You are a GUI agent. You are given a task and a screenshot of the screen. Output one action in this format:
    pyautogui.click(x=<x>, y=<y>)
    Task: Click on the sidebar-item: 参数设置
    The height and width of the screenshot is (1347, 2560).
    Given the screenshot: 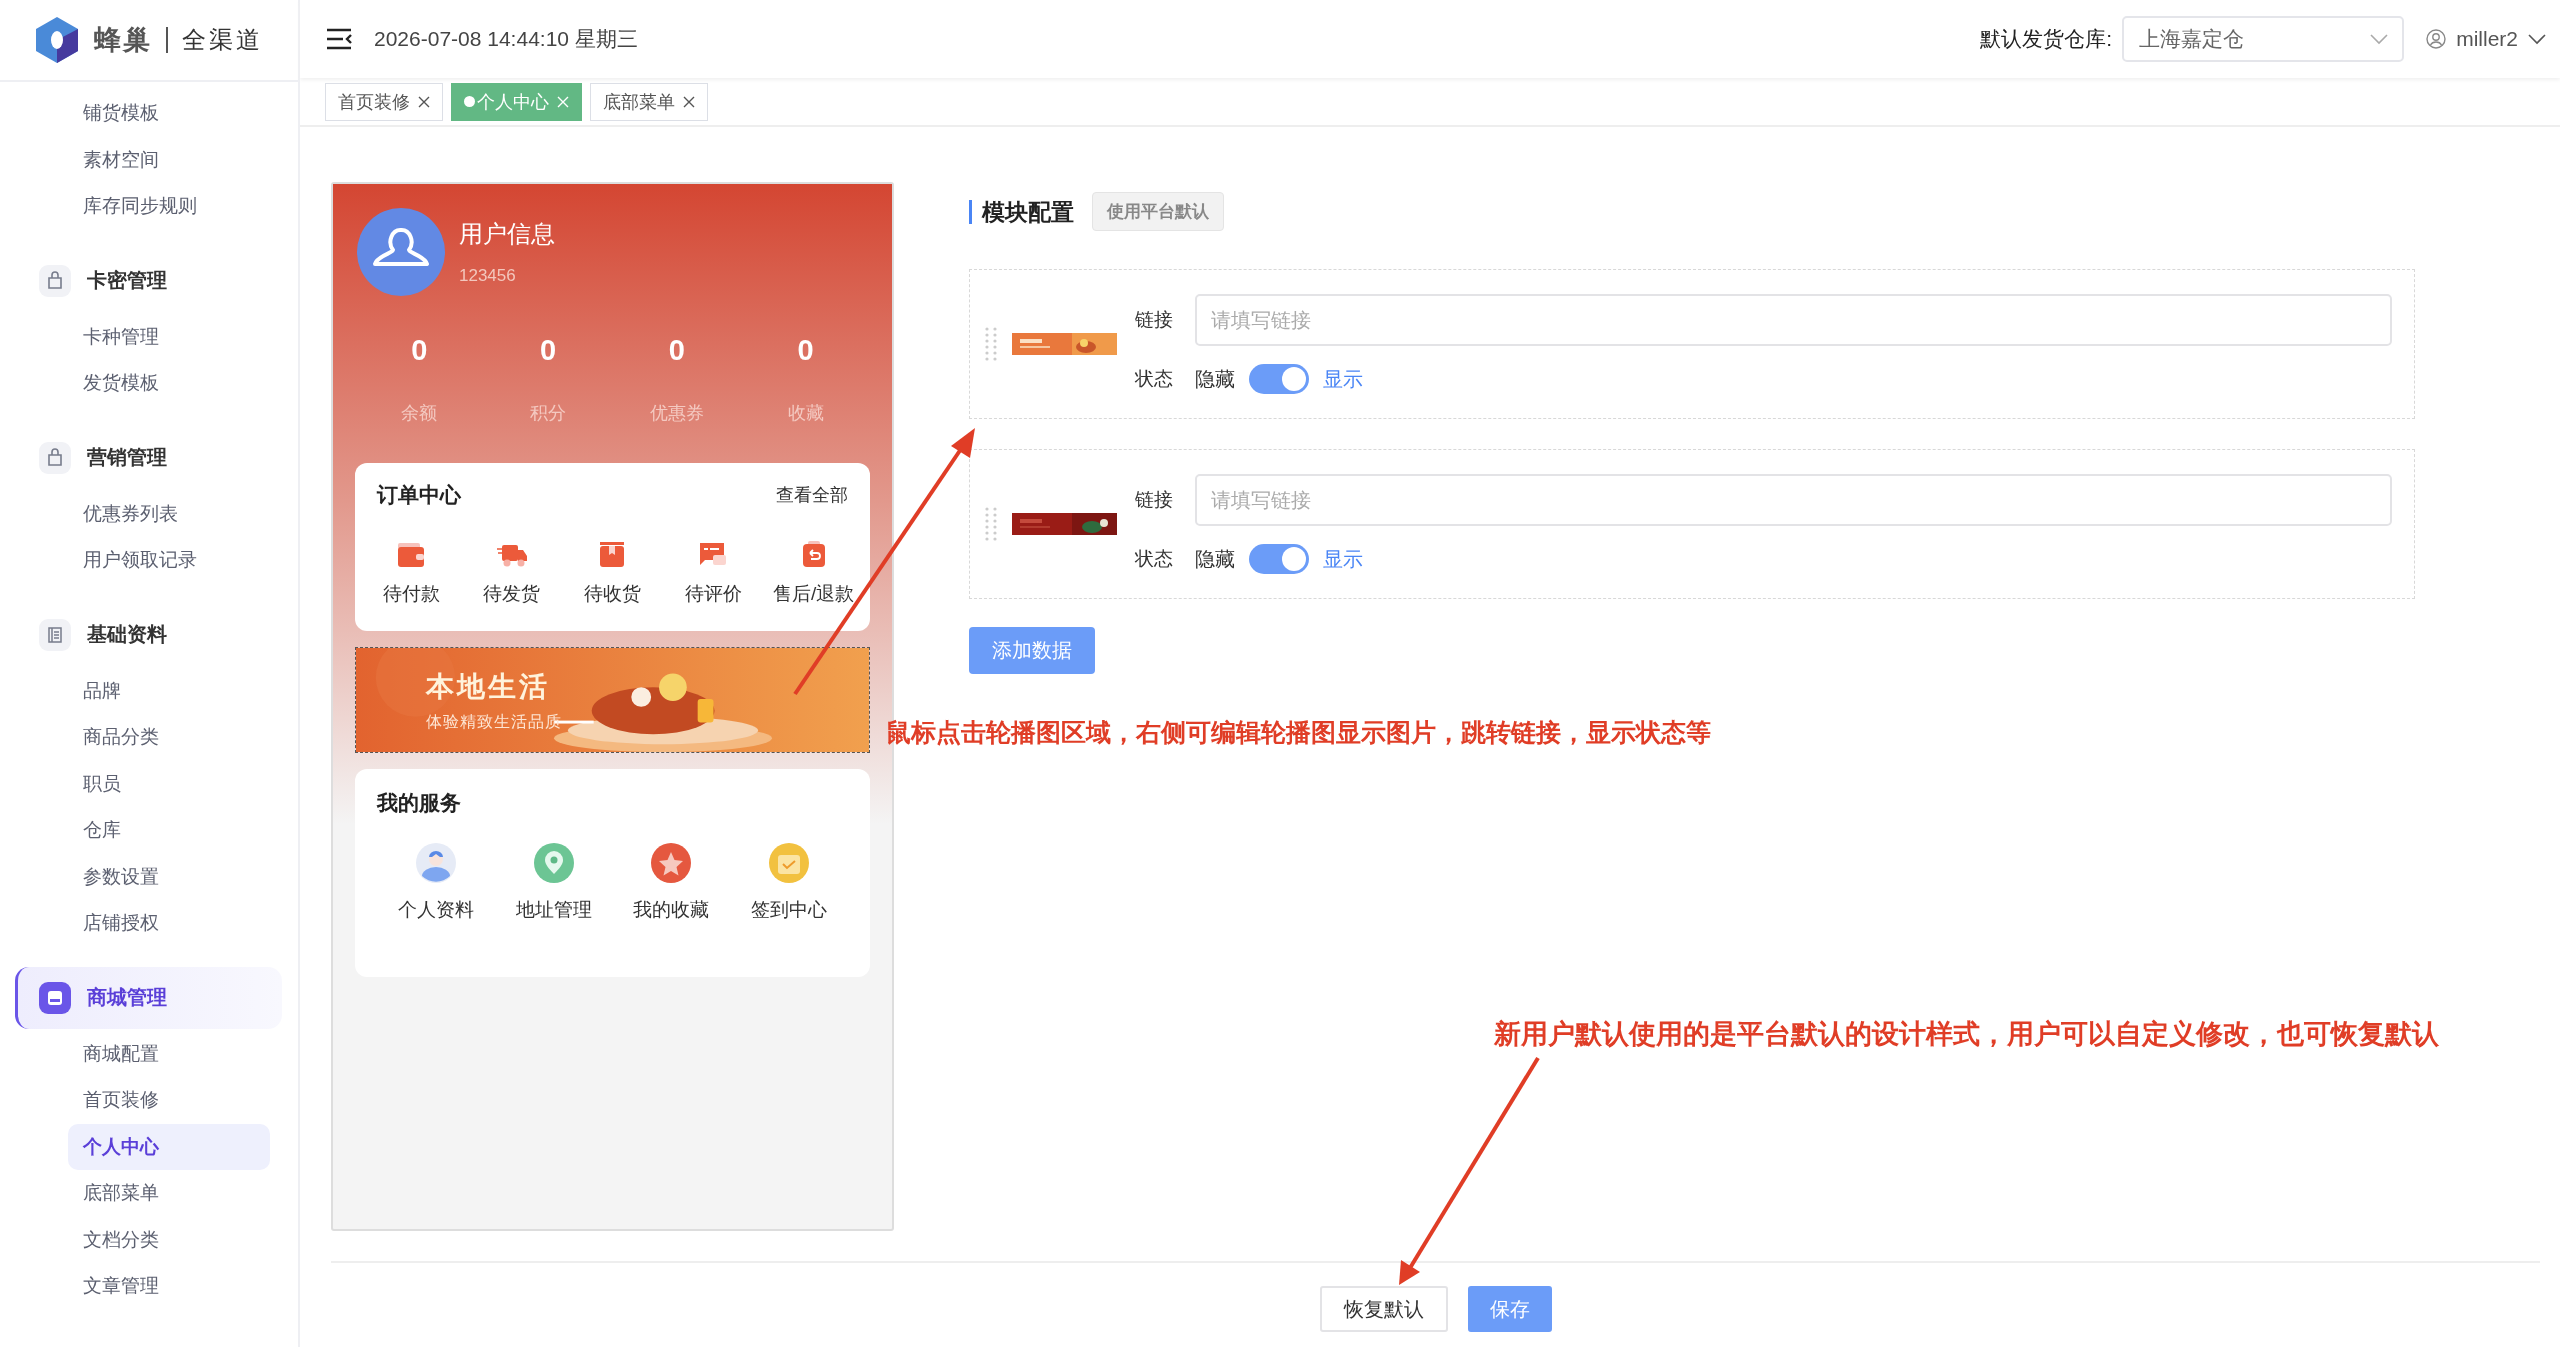 What is the action you would take?
    pyautogui.click(x=149, y=876)
    